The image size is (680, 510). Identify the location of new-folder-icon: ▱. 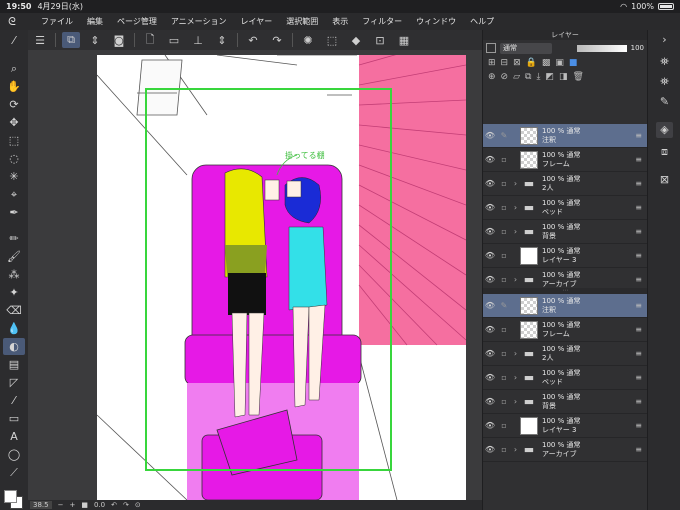
(516, 77).